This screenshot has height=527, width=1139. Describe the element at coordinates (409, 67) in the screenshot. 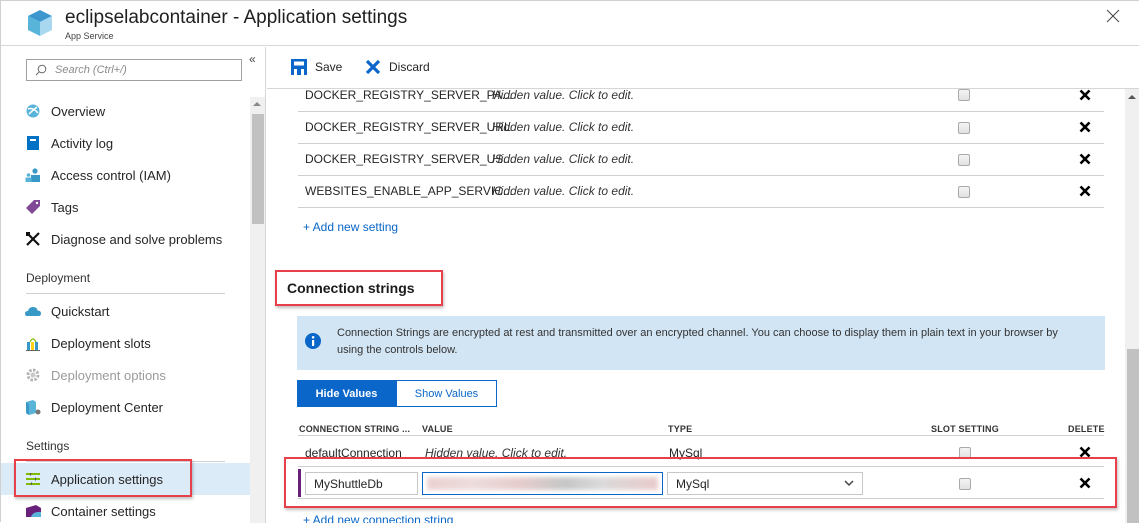

I see `discard-label: Discard` at that location.